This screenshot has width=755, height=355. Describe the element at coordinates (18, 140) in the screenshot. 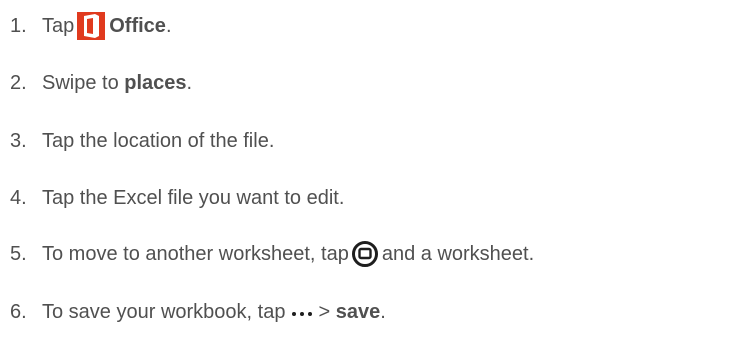

I see `step-number: 3.` at that location.